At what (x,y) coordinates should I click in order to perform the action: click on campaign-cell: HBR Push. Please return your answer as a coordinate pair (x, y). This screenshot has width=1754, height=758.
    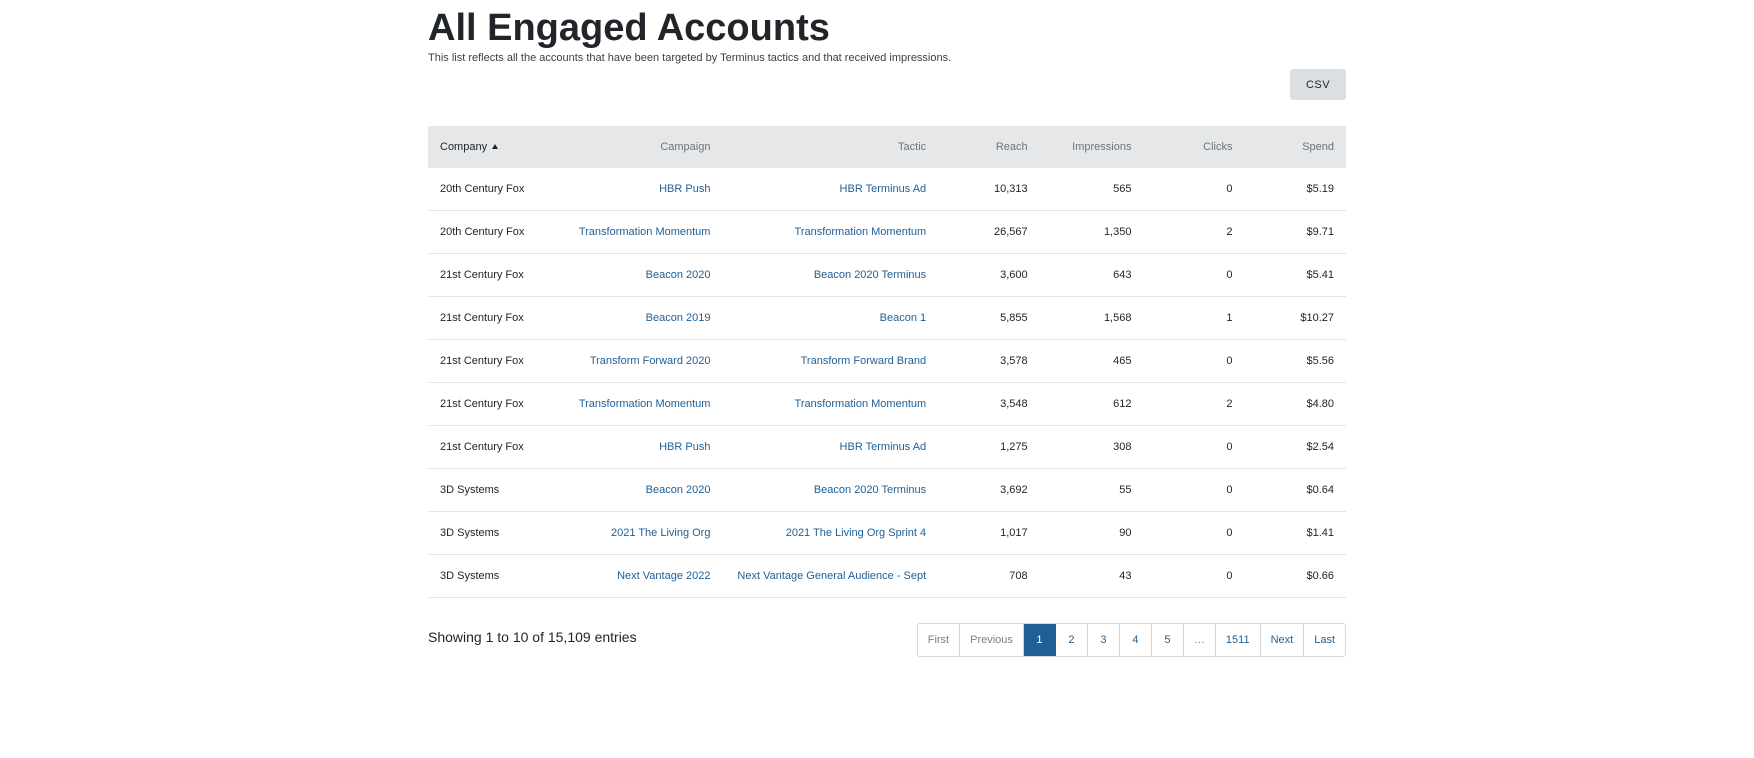
    Looking at the image, I should click on (644, 447).